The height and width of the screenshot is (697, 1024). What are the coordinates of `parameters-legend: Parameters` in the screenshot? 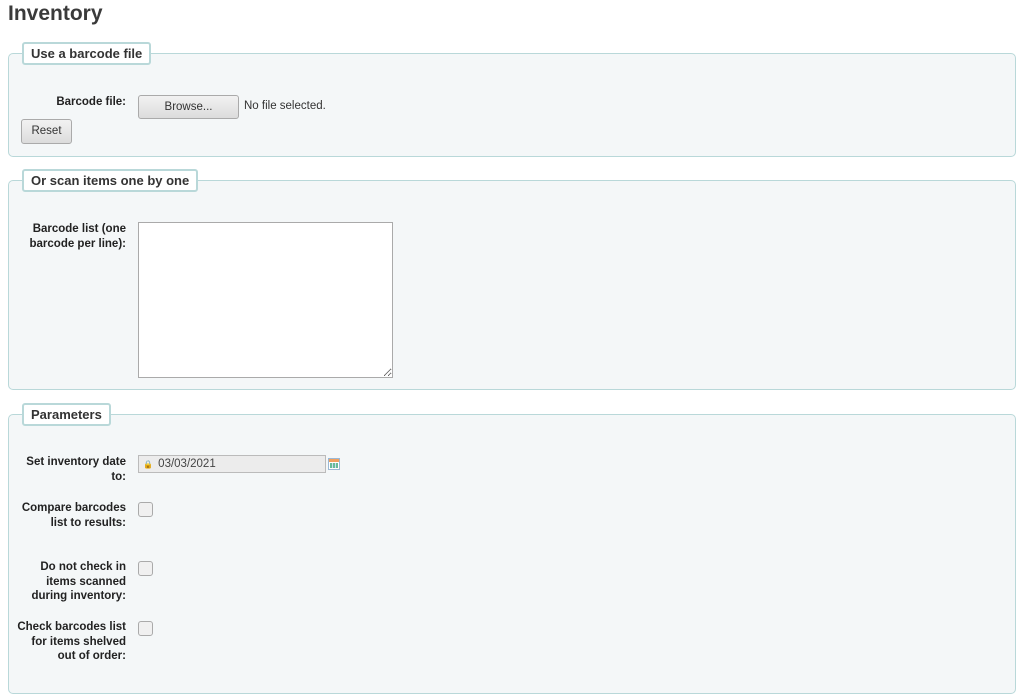 It's located at (66, 414).